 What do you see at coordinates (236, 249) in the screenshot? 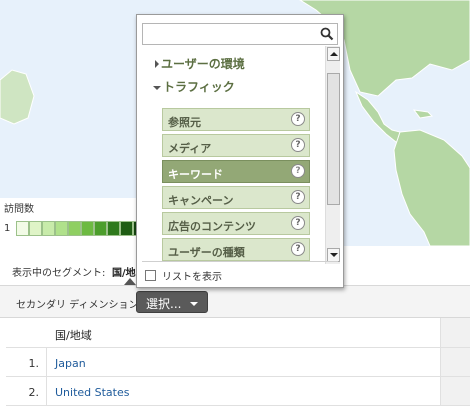
I see `dimension-item-visitor-type: ユーザーの種類 ?` at bounding box center [236, 249].